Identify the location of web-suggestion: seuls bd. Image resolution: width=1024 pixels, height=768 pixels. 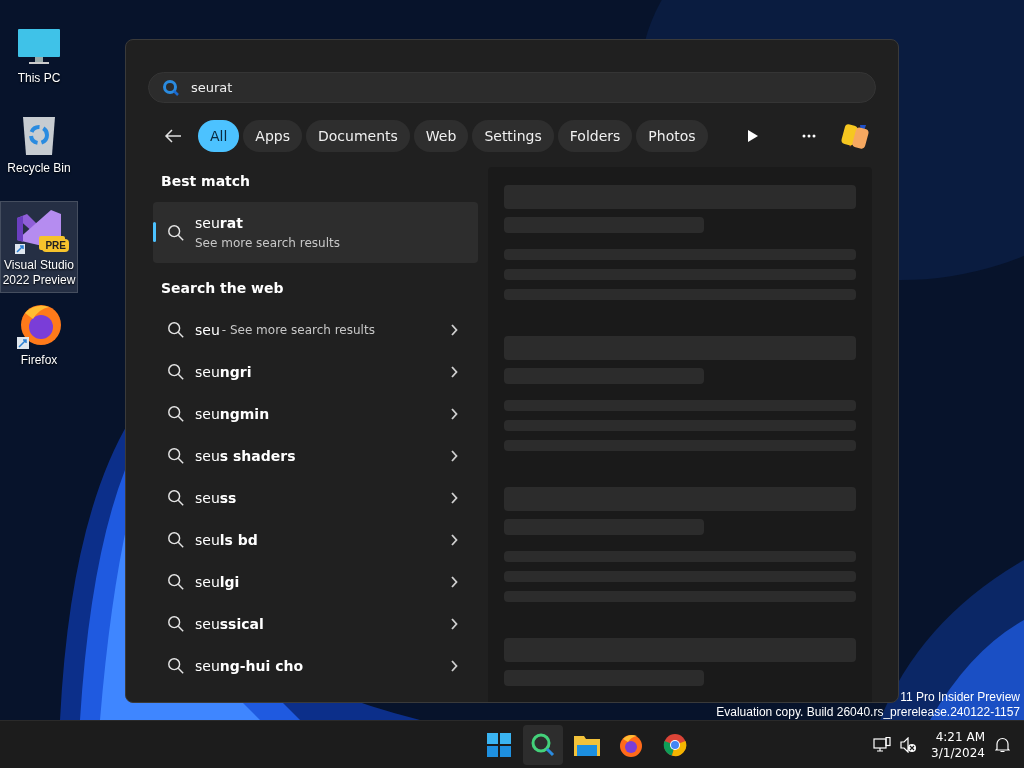
(315, 540).